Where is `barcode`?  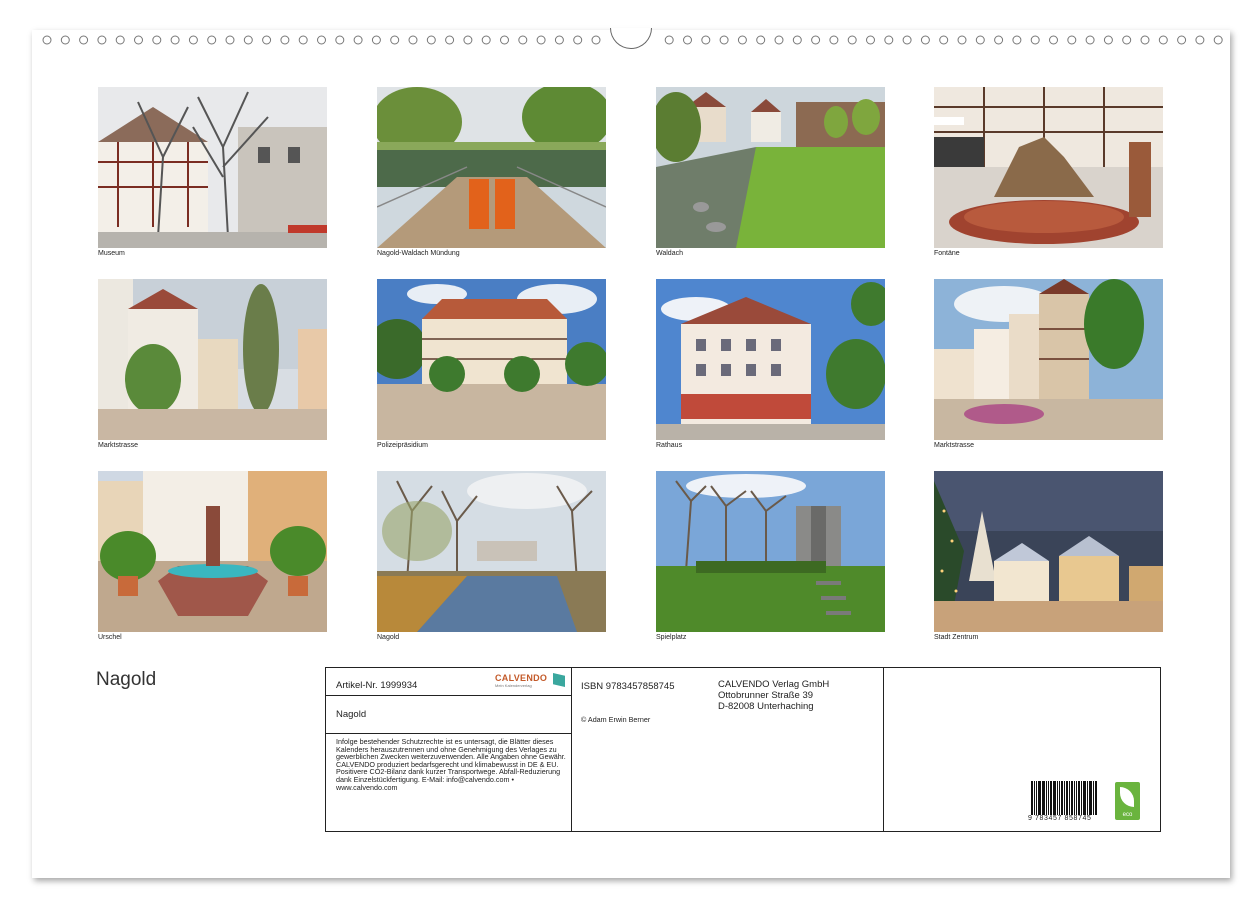 barcode is located at coordinates (1064, 798).